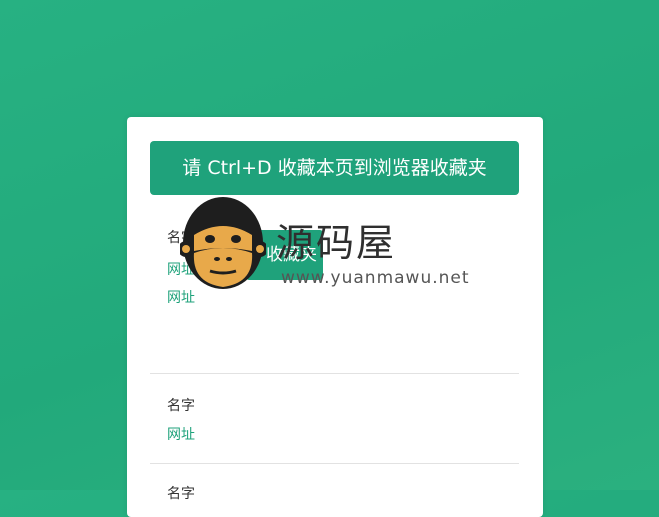 The image size is (659, 517). I want to click on watermark-site: www.yuanmawu.net, so click(375, 278).